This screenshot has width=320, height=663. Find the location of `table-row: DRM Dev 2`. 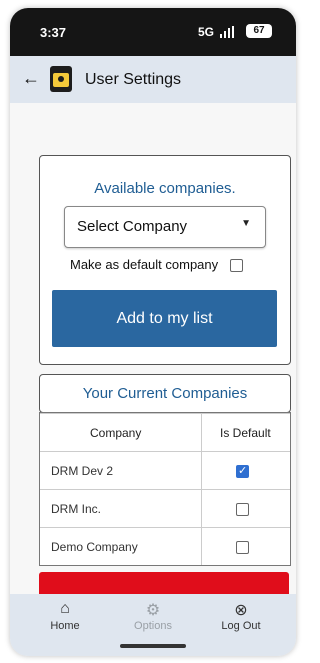

table-row: DRM Dev 2 is located at coordinates (165, 470).